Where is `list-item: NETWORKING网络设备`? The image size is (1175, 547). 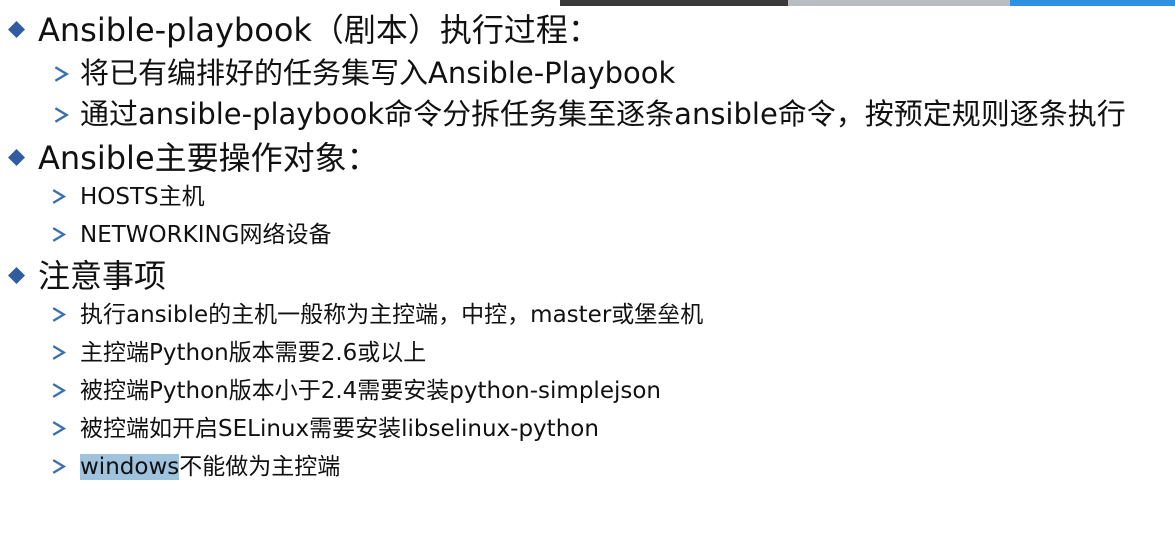 list-item: NETWORKING网络设备 is located at coordinates (587, 235).